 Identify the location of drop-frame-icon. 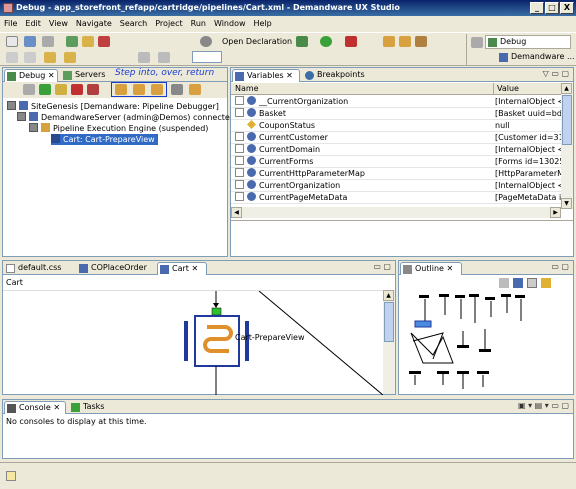
(177, 89).